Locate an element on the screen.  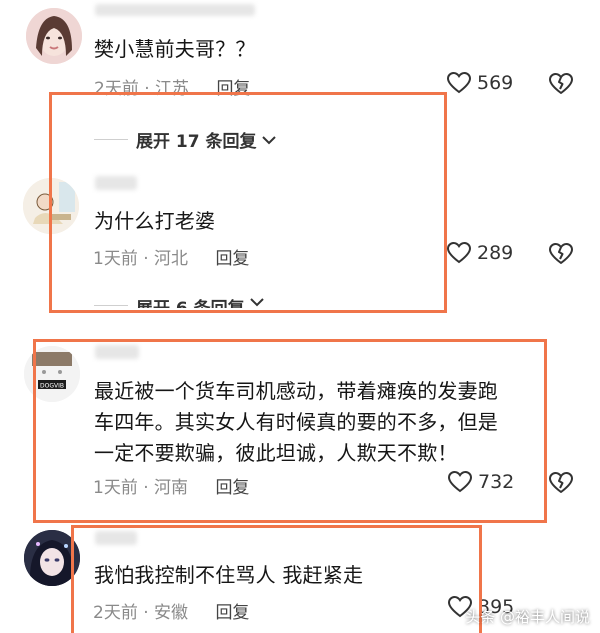
highlight-box is located at coordinates (276, 579).